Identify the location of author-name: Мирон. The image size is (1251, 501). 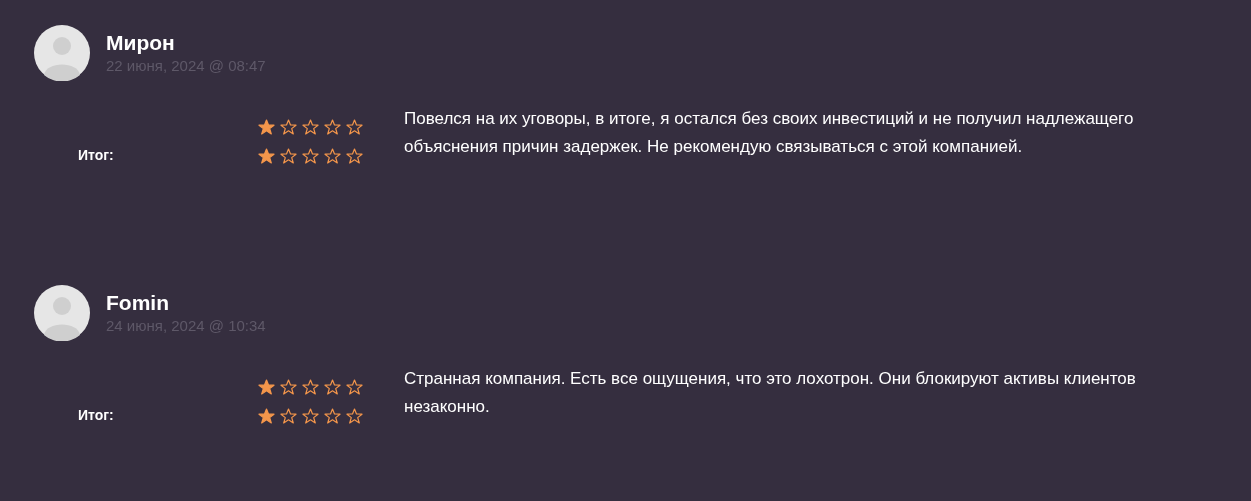
(141, 43).